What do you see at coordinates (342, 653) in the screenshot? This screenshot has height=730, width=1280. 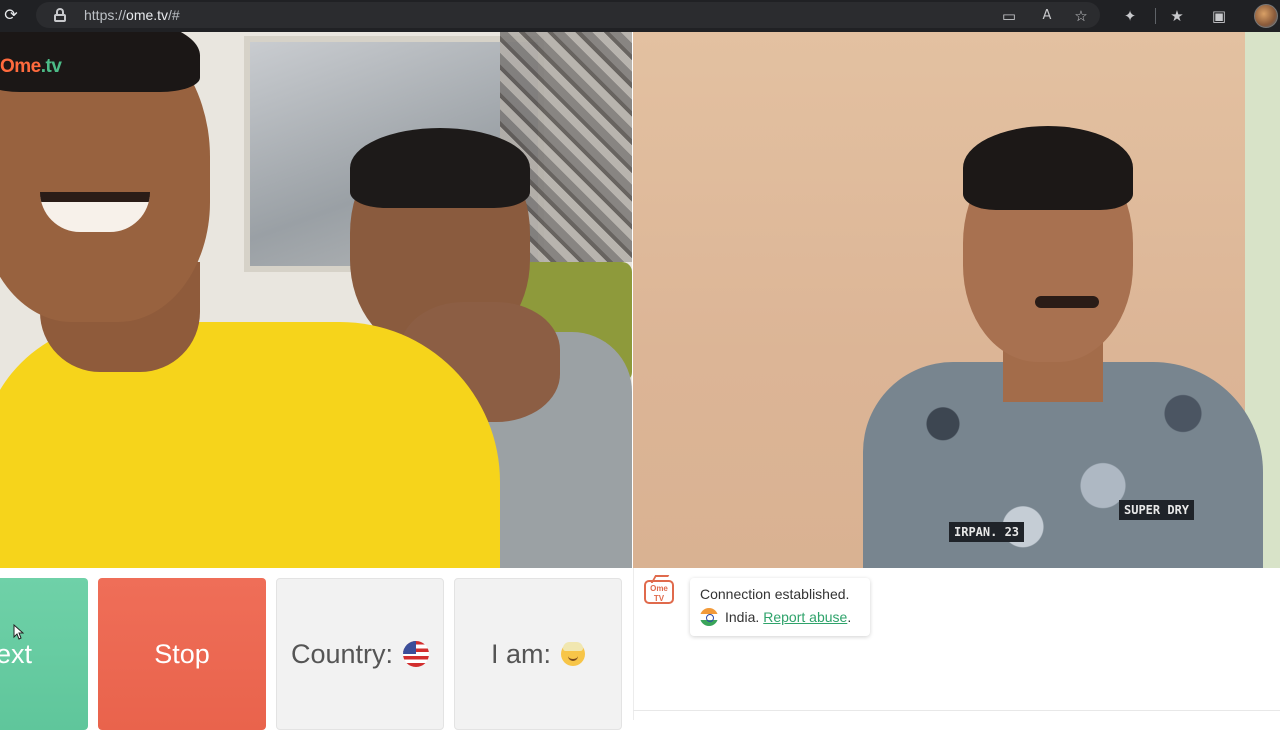 I see `country-label: Country:` at bounding box center [342, 653].